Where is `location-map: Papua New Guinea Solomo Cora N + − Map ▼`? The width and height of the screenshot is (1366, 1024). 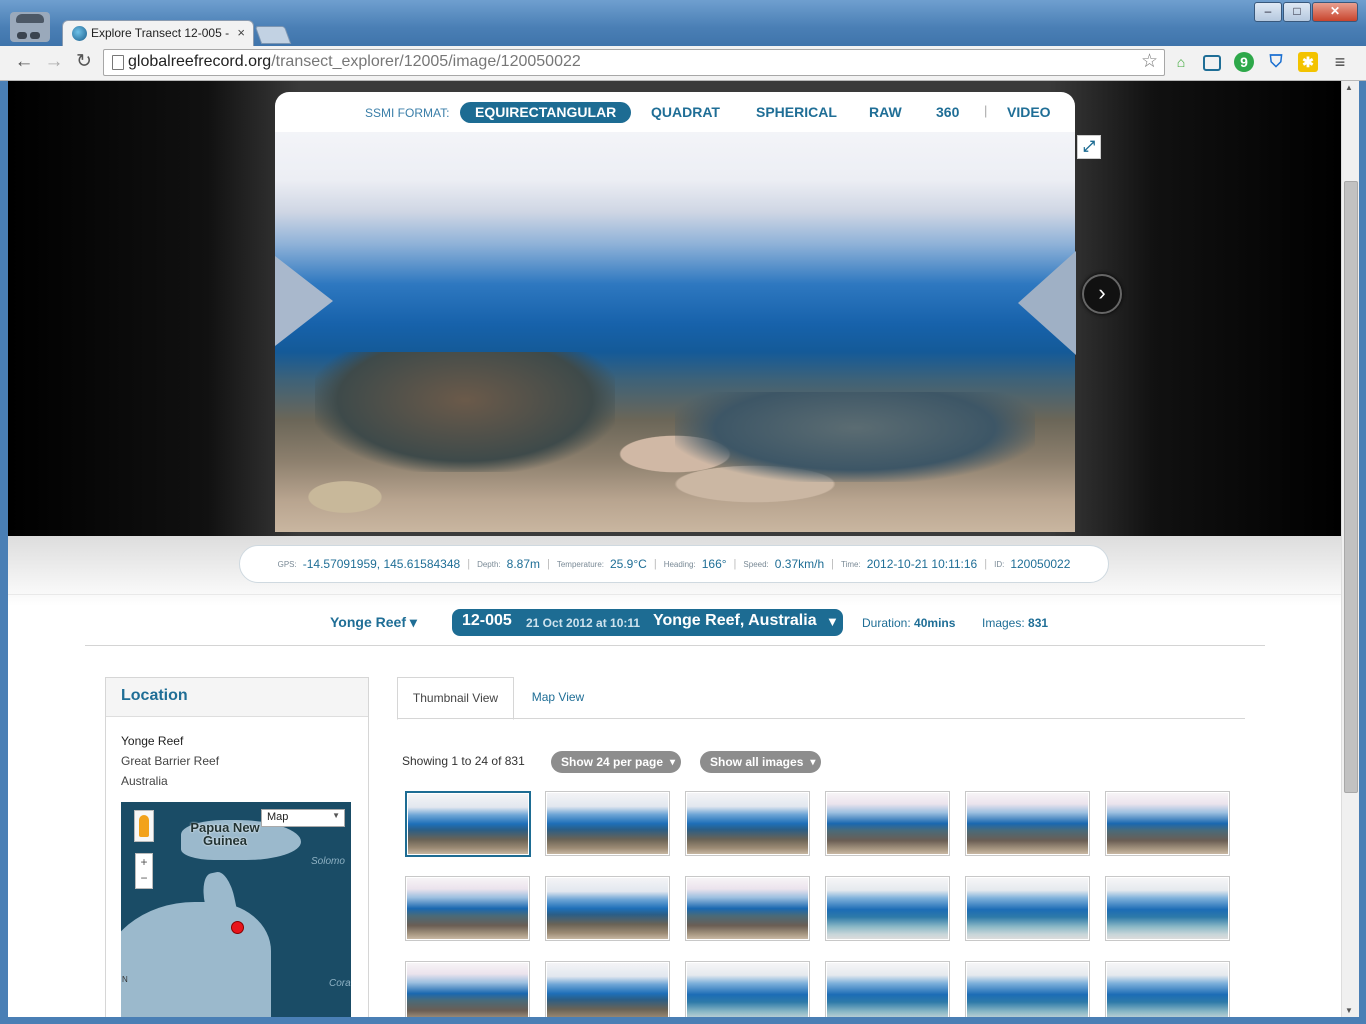 location-map: Papua New Guinea Solomo Cora N + − Map ▼ is located at coordinates (236, 909).